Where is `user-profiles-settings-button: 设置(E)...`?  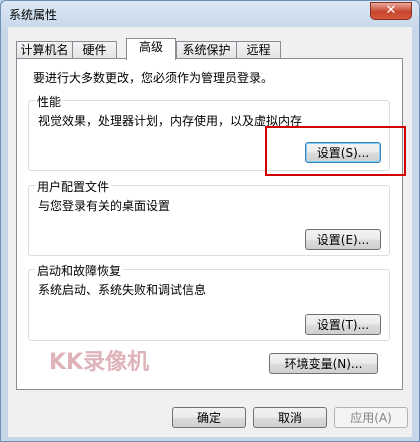
user-profiles-settings-button: 设置(E)... is located at coordinates (343, 239).